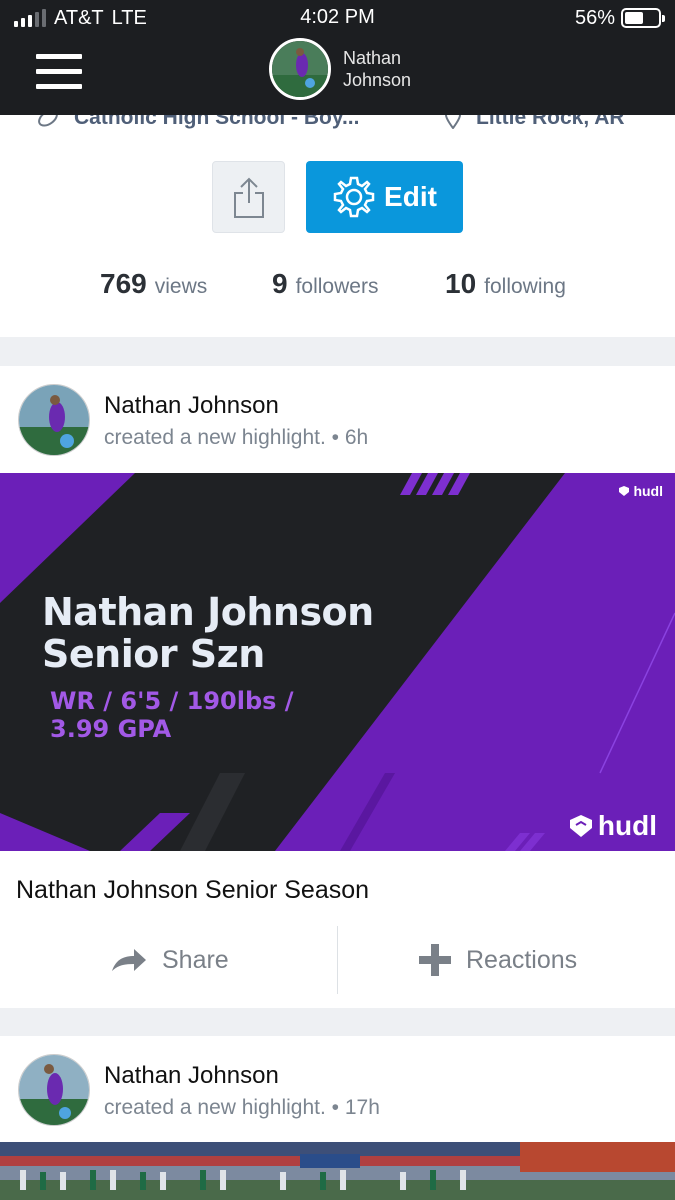 This screenshot has width=675, height=1200. I want to click on post-actions: Share Reactions, so click(337, 960).